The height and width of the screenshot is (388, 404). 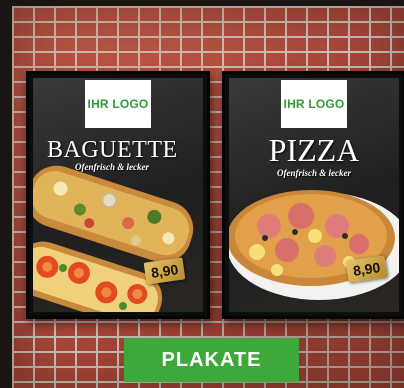 What do you see at coordinates (211, 360) in the screenshot?
I see `plakate-button: PLAKATE` at bounding box center [211, 360].